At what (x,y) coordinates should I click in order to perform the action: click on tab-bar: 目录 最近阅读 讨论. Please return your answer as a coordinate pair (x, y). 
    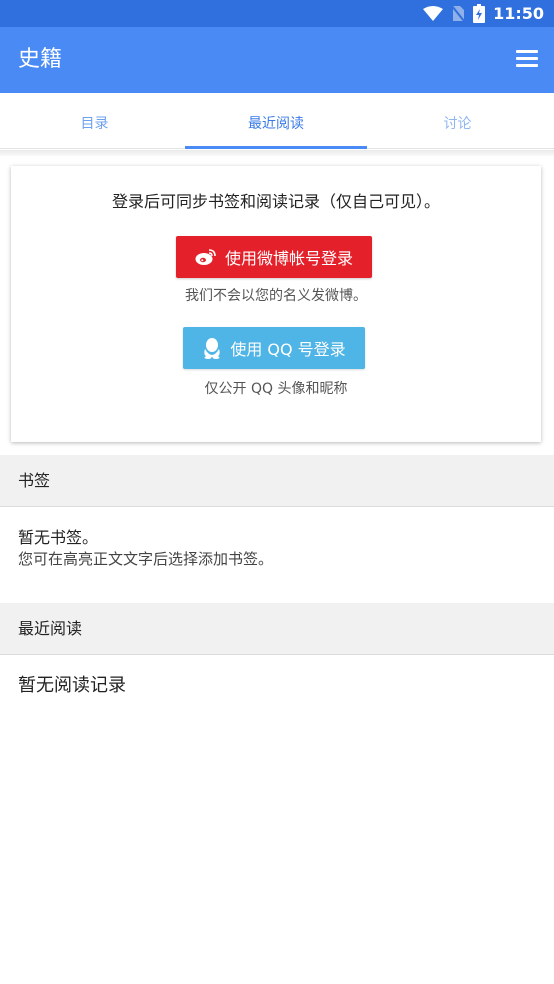
    Looking at the image, I should click on (277, 121).